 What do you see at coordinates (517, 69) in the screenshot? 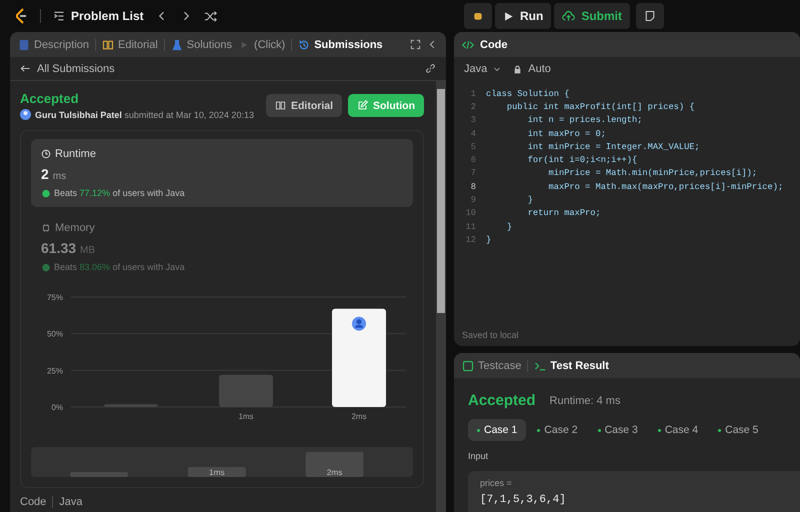
I see `lock-icon` at bounding box center [517, 69].